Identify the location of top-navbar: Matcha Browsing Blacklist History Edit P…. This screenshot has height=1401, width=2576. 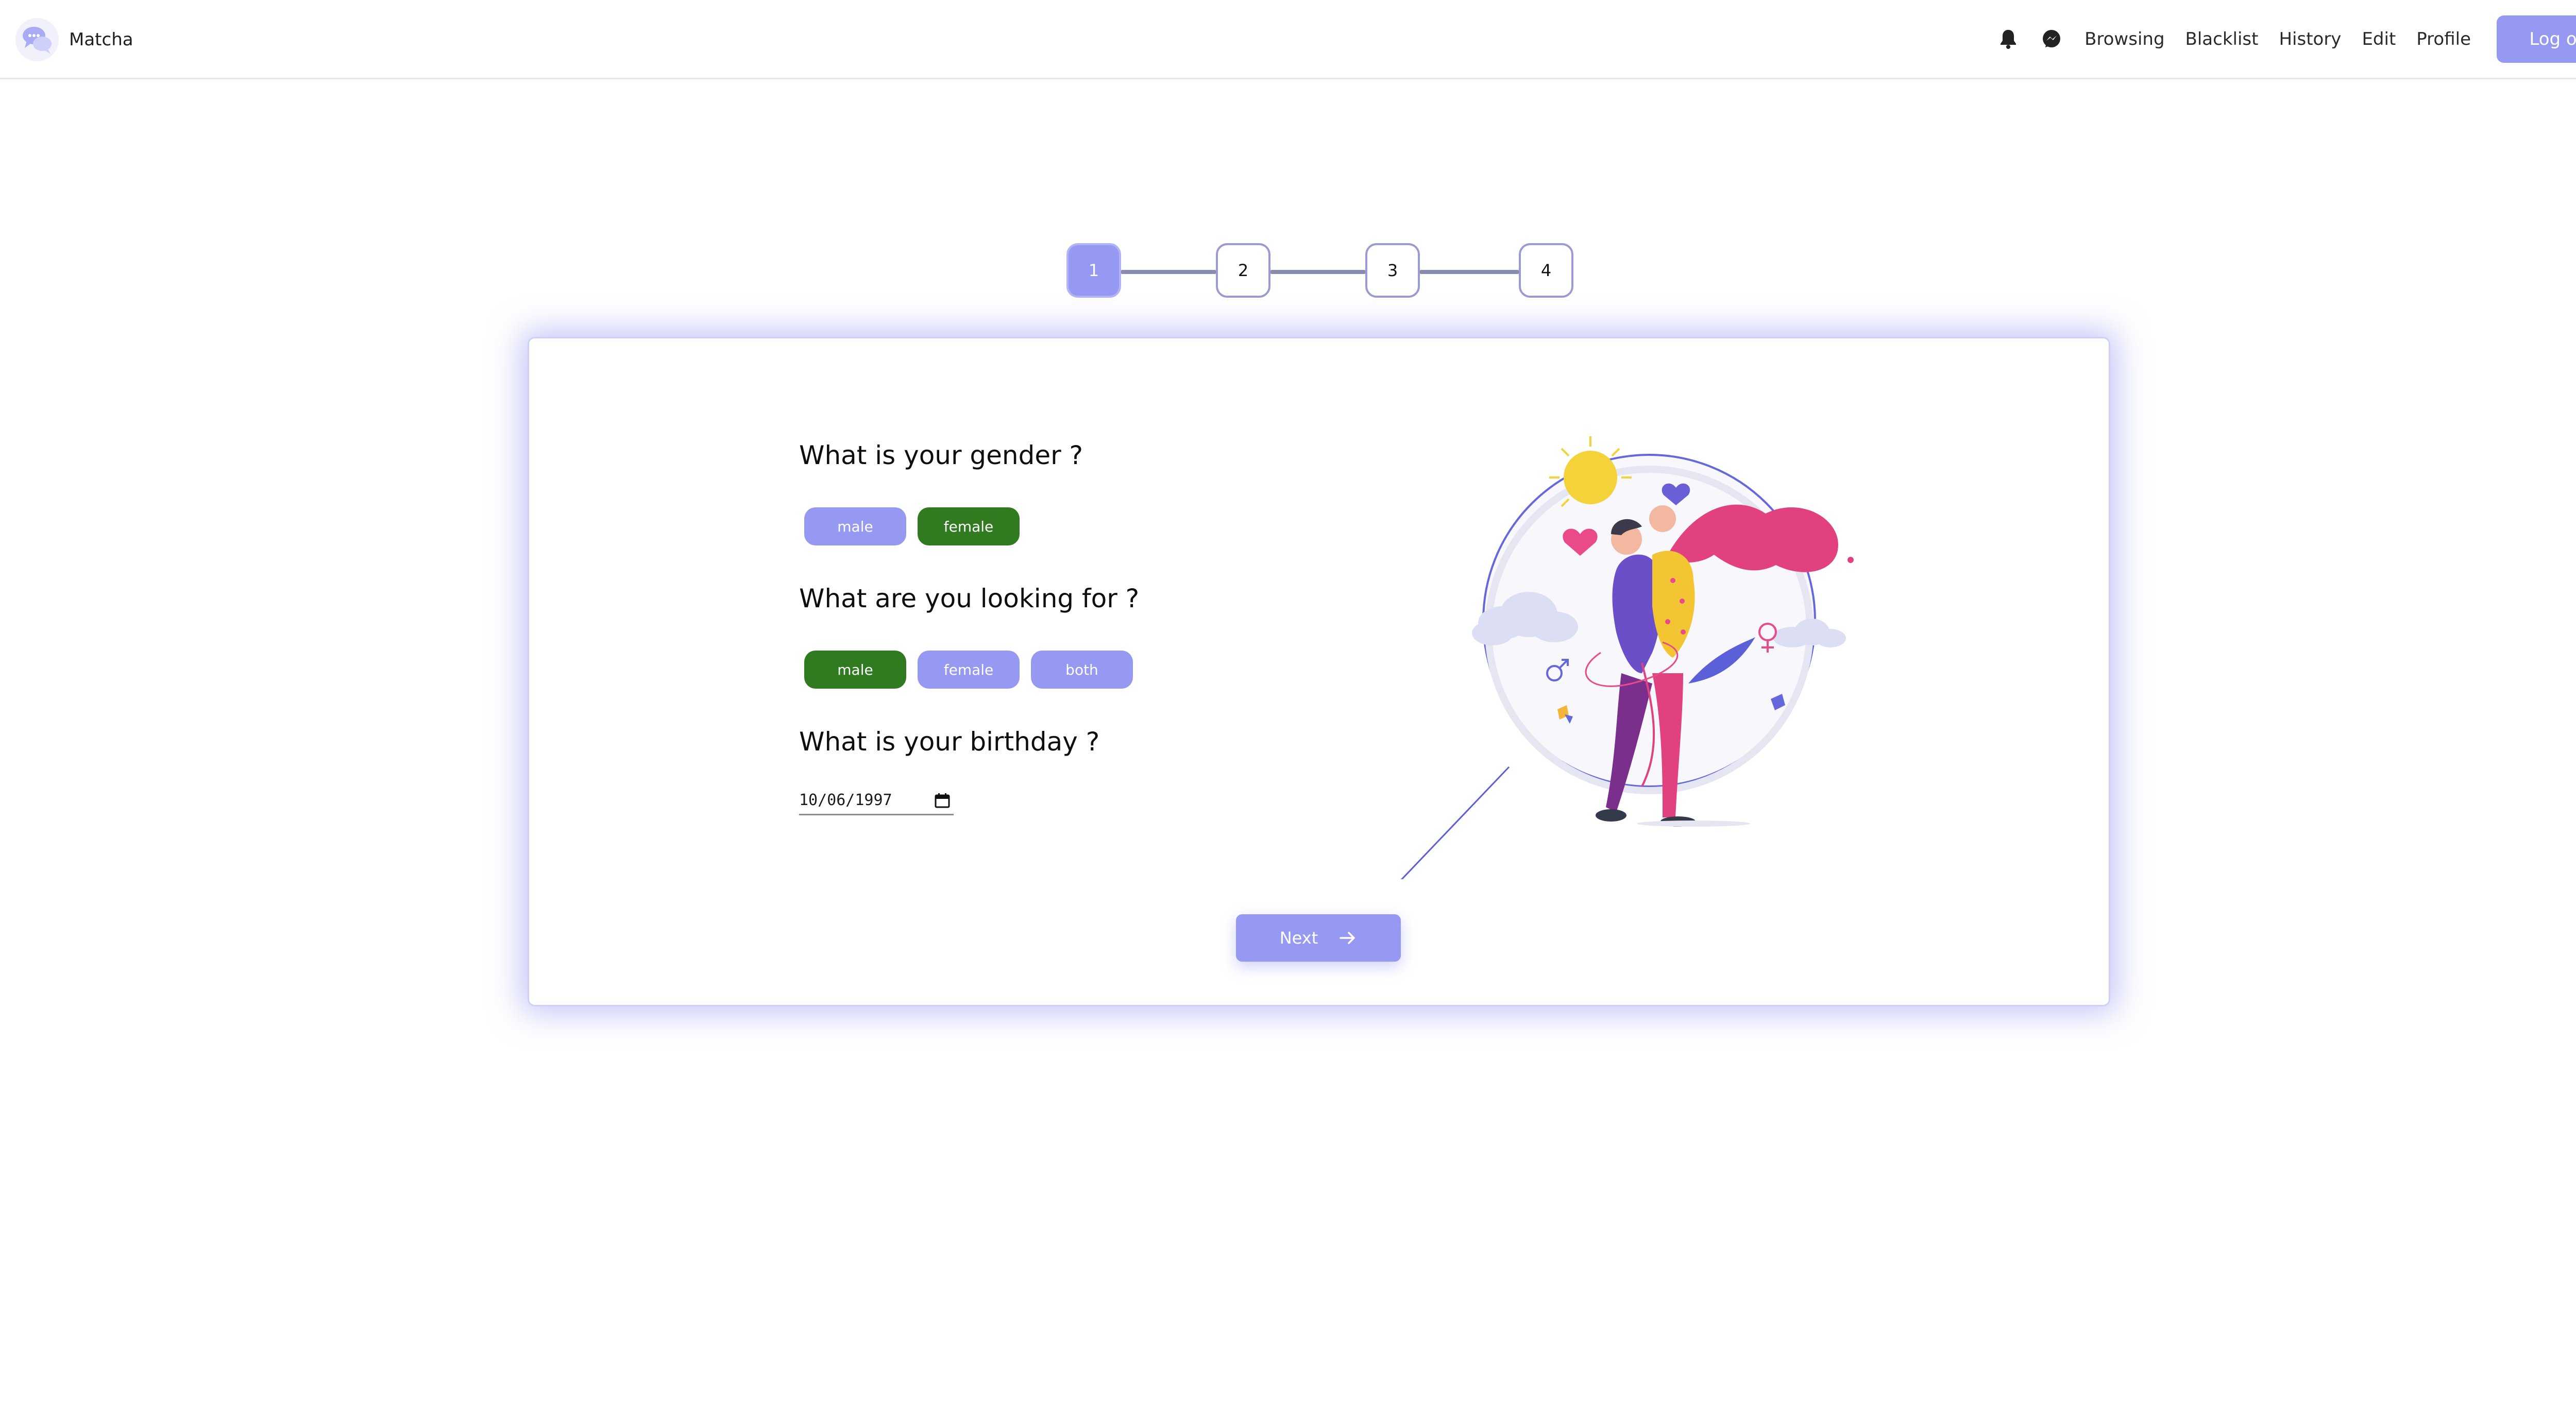
(1288, 39).